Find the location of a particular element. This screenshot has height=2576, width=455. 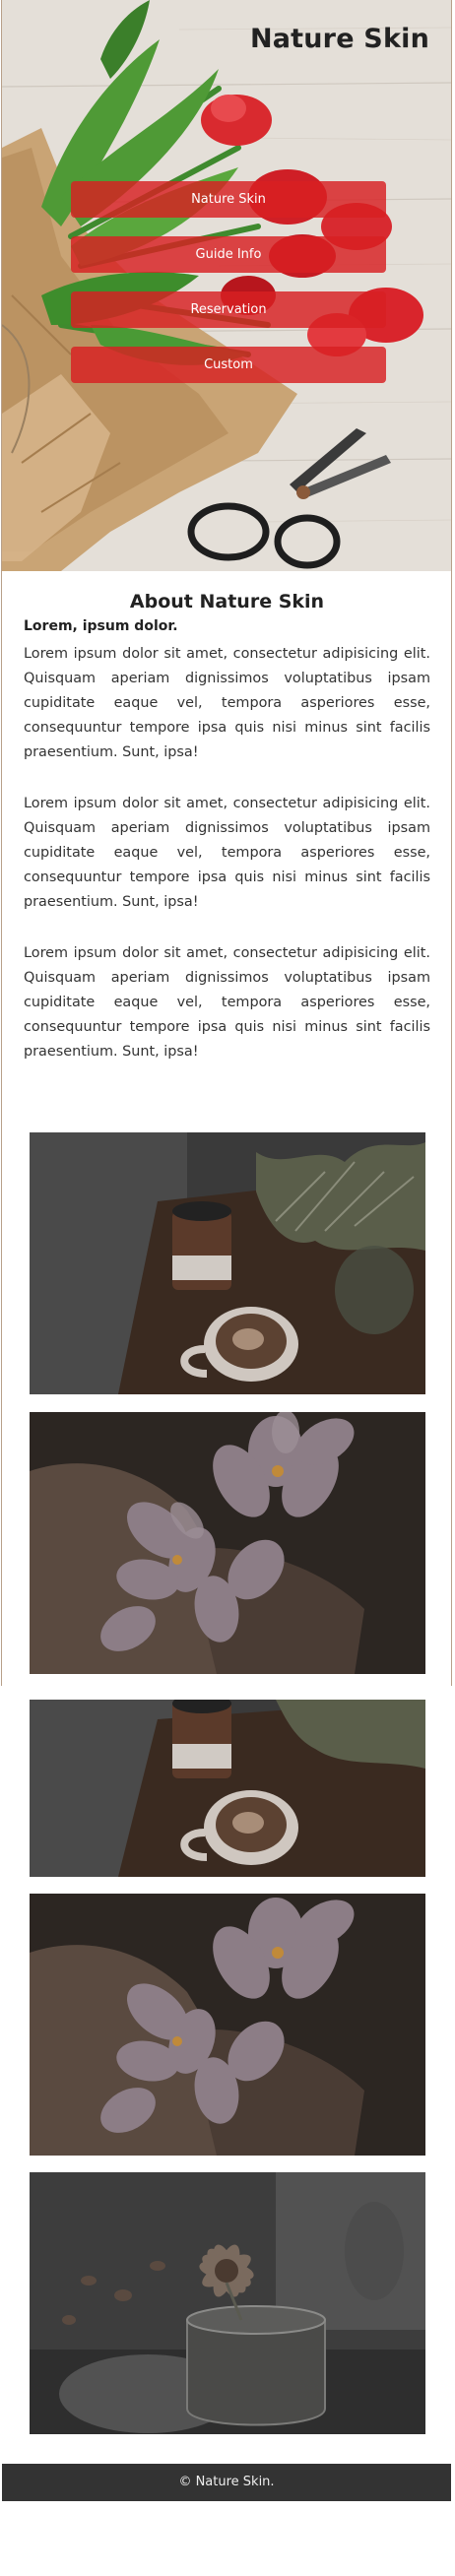

gallery-photo-dried-flower-glass is located at coordinates (227, 2303).